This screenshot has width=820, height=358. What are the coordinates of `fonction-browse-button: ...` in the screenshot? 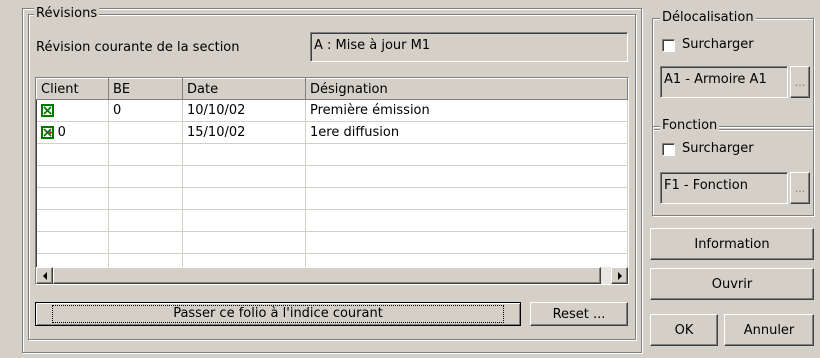 It's located at (800, 188).